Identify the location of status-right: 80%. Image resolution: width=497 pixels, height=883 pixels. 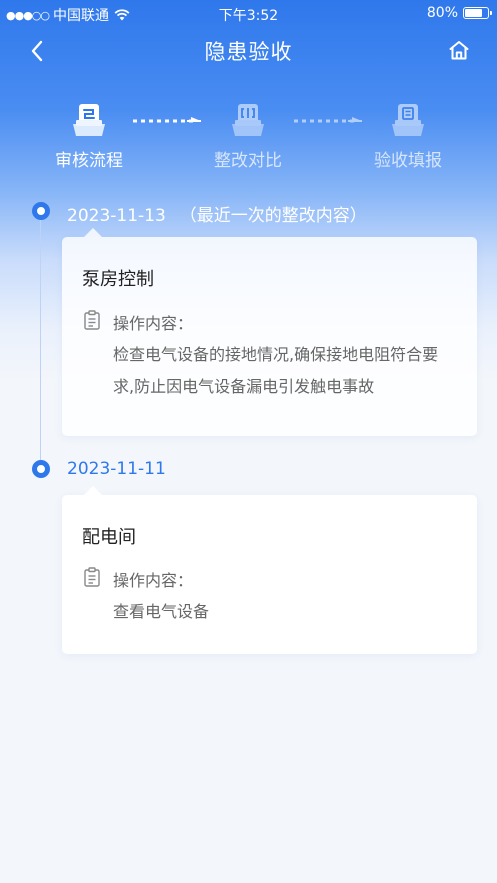
(459, 13).